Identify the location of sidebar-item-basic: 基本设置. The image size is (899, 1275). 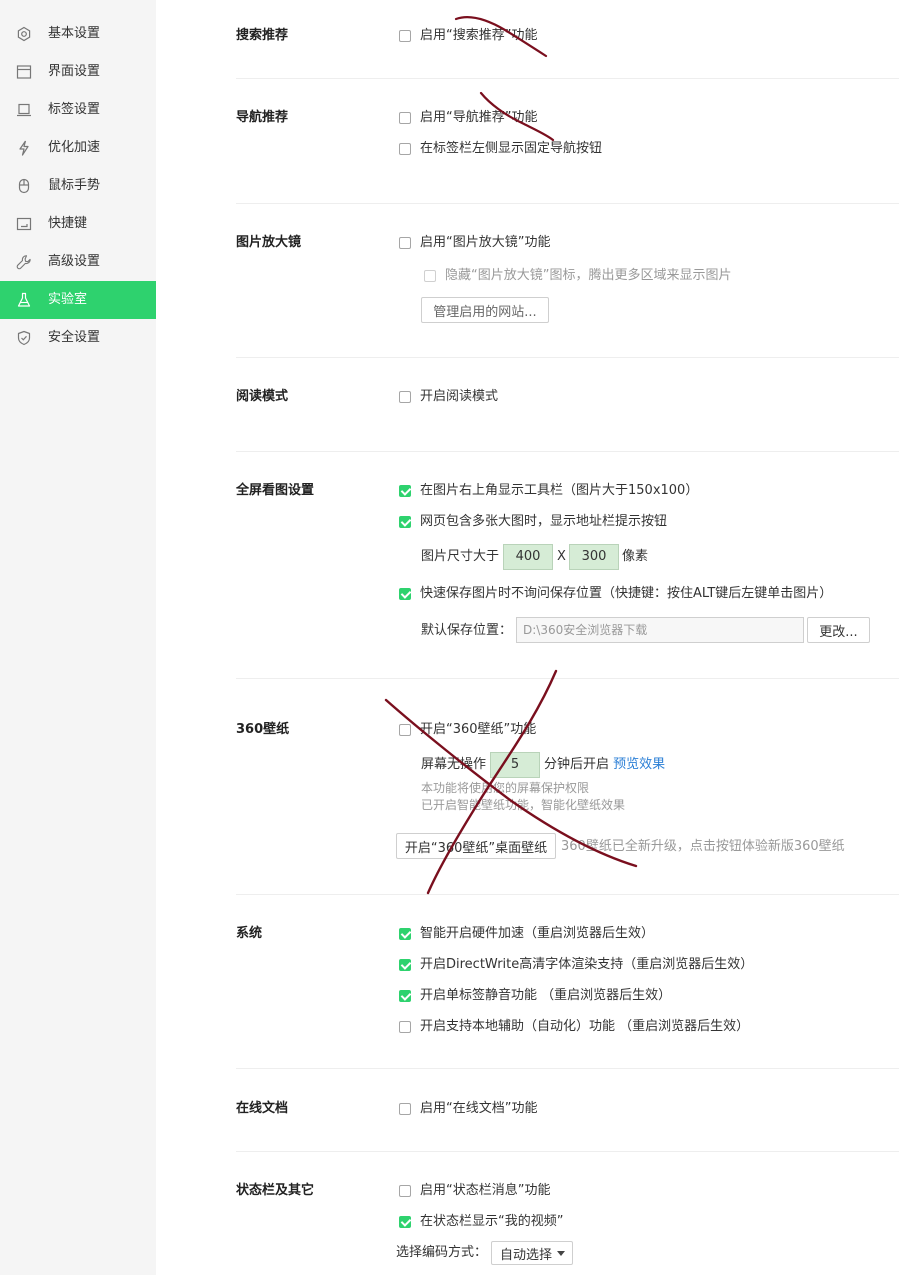
(78, 34).